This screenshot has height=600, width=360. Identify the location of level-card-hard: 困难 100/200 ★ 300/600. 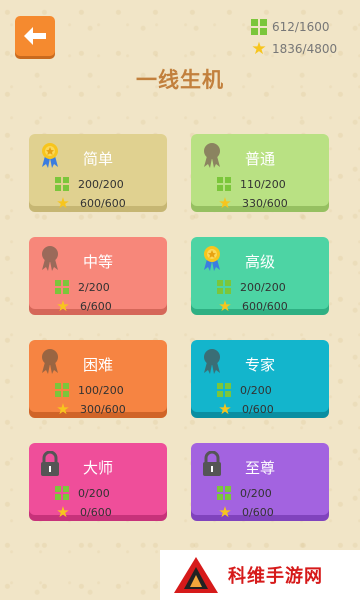
(98, 378).